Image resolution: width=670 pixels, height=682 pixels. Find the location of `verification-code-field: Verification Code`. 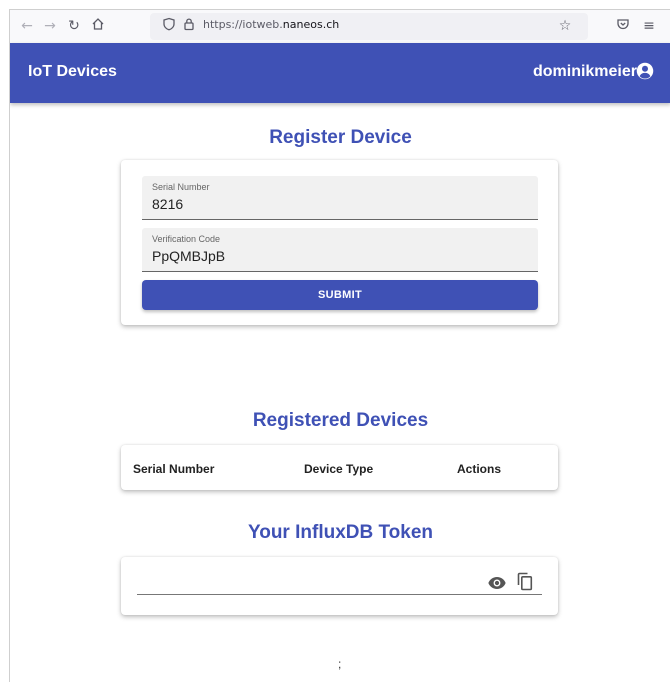

verification-code-field: Verification Code is located at coordinates (340, 250).